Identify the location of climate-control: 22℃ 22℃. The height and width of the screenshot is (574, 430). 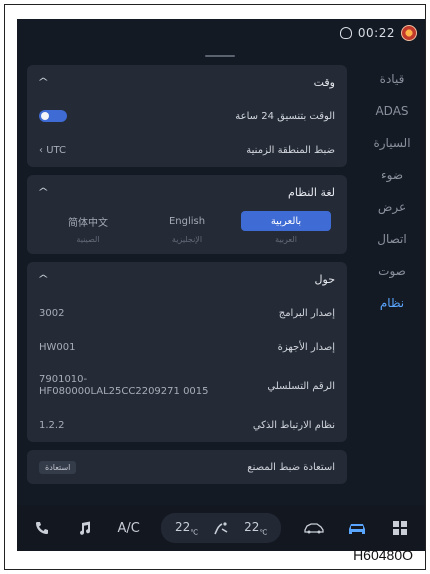
(221, 528).